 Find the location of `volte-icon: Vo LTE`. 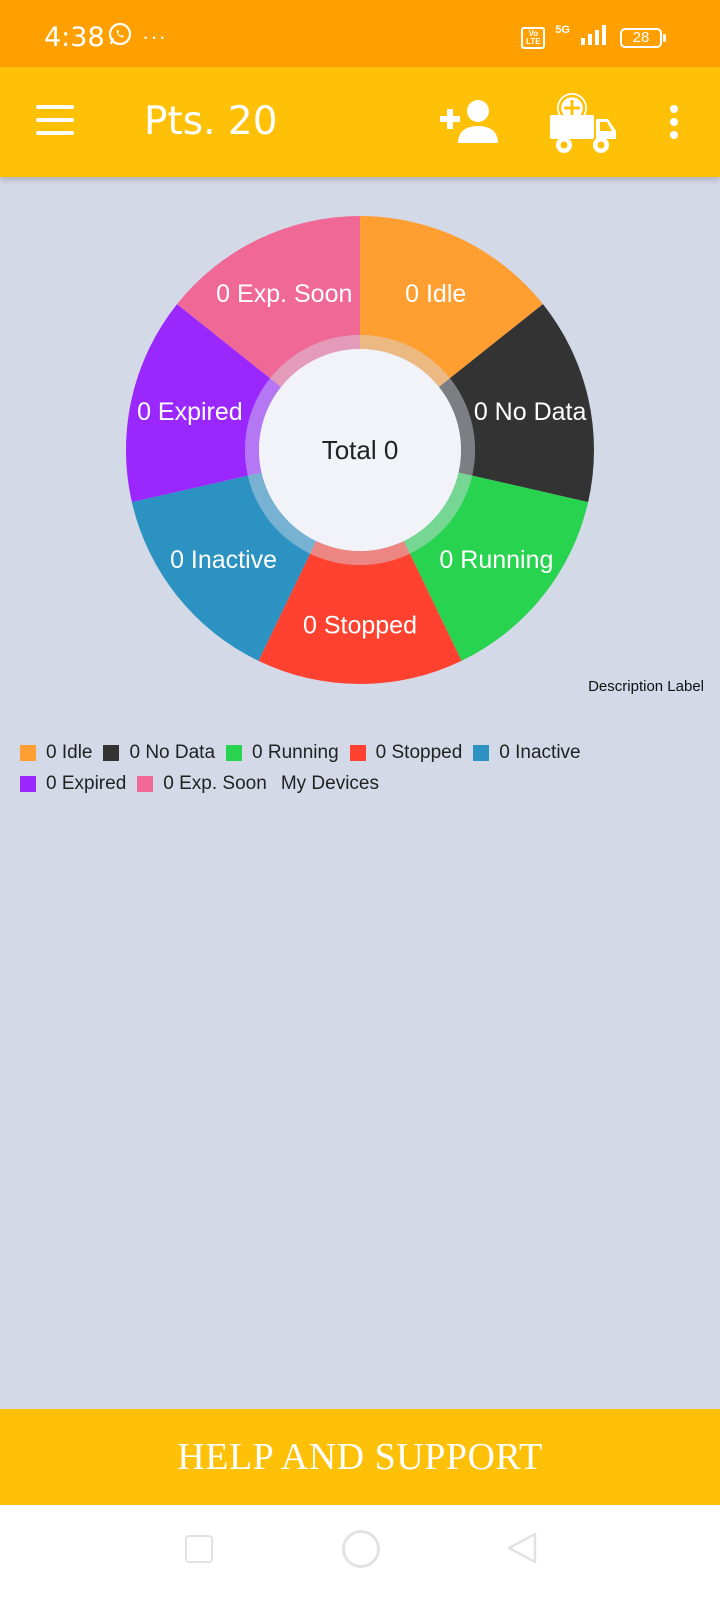

volte-icon: Vo LTE is located at coordinates (533, 37).